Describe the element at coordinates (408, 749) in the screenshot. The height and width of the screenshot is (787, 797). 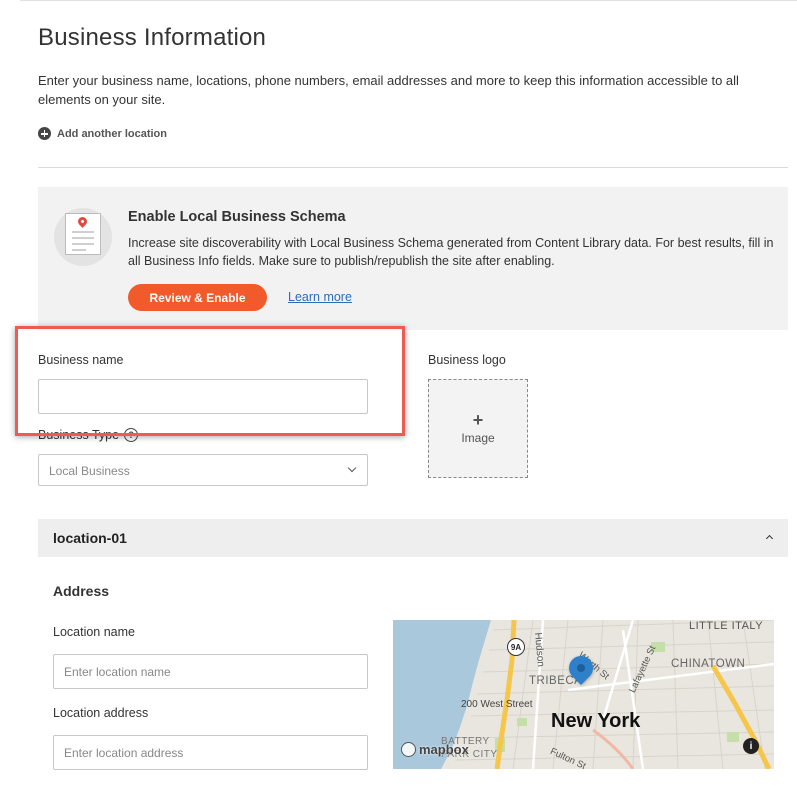
I see `mapbox-icon` at that location.